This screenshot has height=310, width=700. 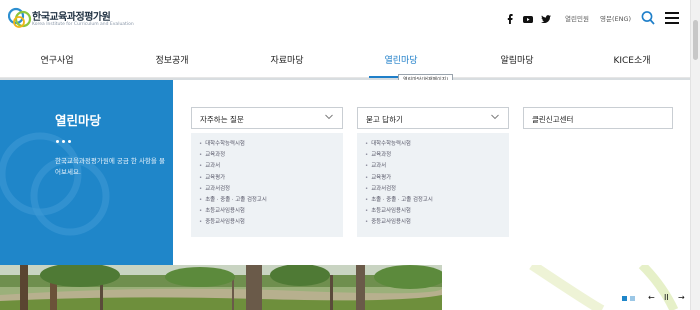 I want to click on nav-notice: 알림마당, so click(x=516, y=59).